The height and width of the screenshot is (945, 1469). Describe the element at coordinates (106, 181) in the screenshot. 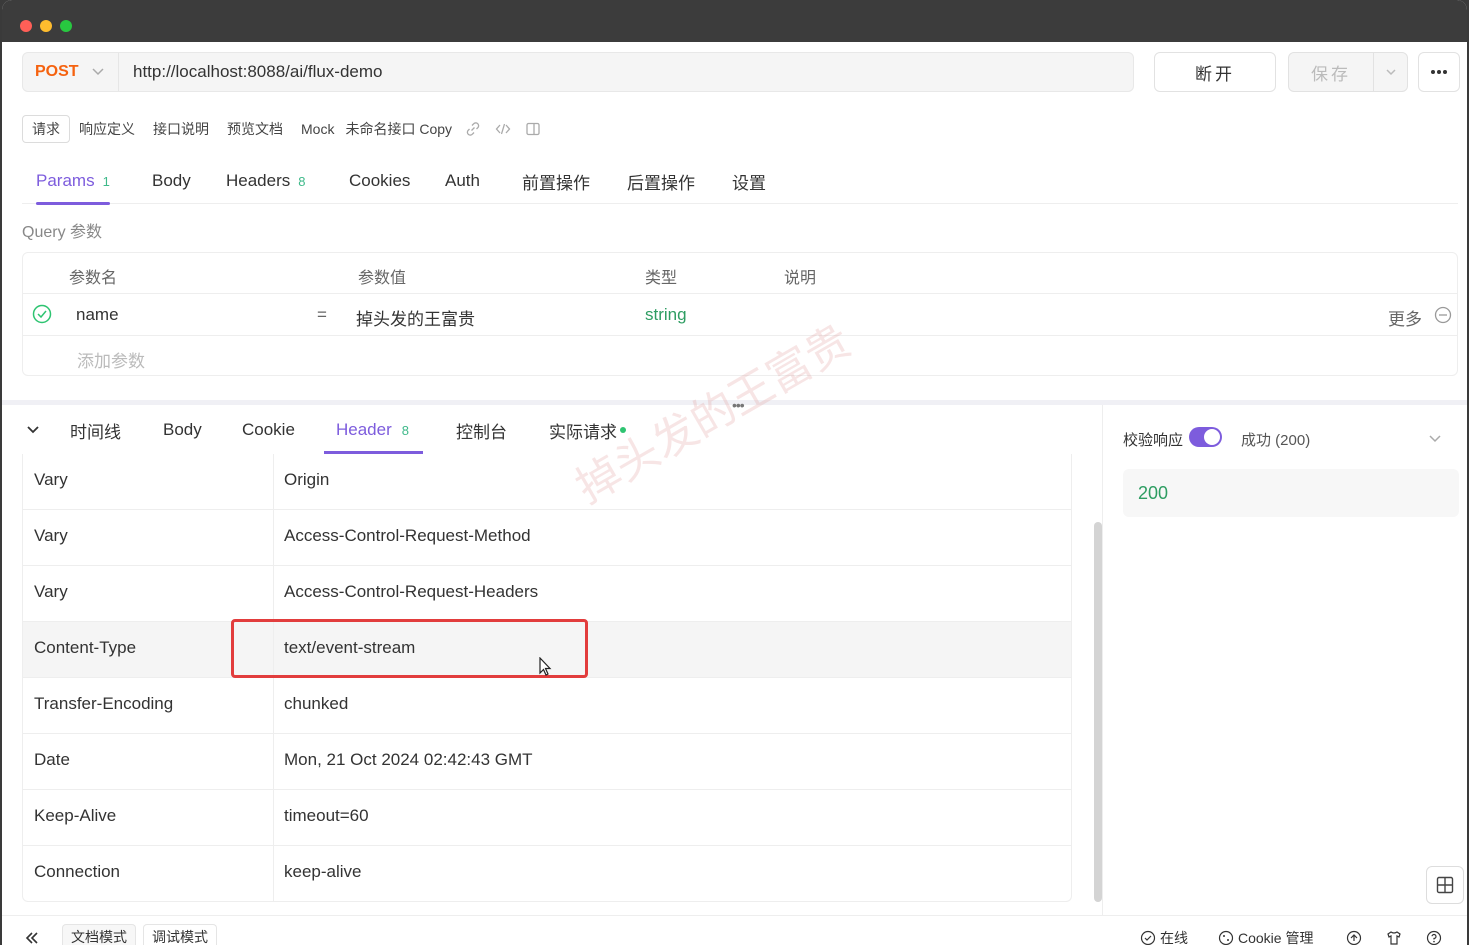

I see `tab-count: 1` at that location.